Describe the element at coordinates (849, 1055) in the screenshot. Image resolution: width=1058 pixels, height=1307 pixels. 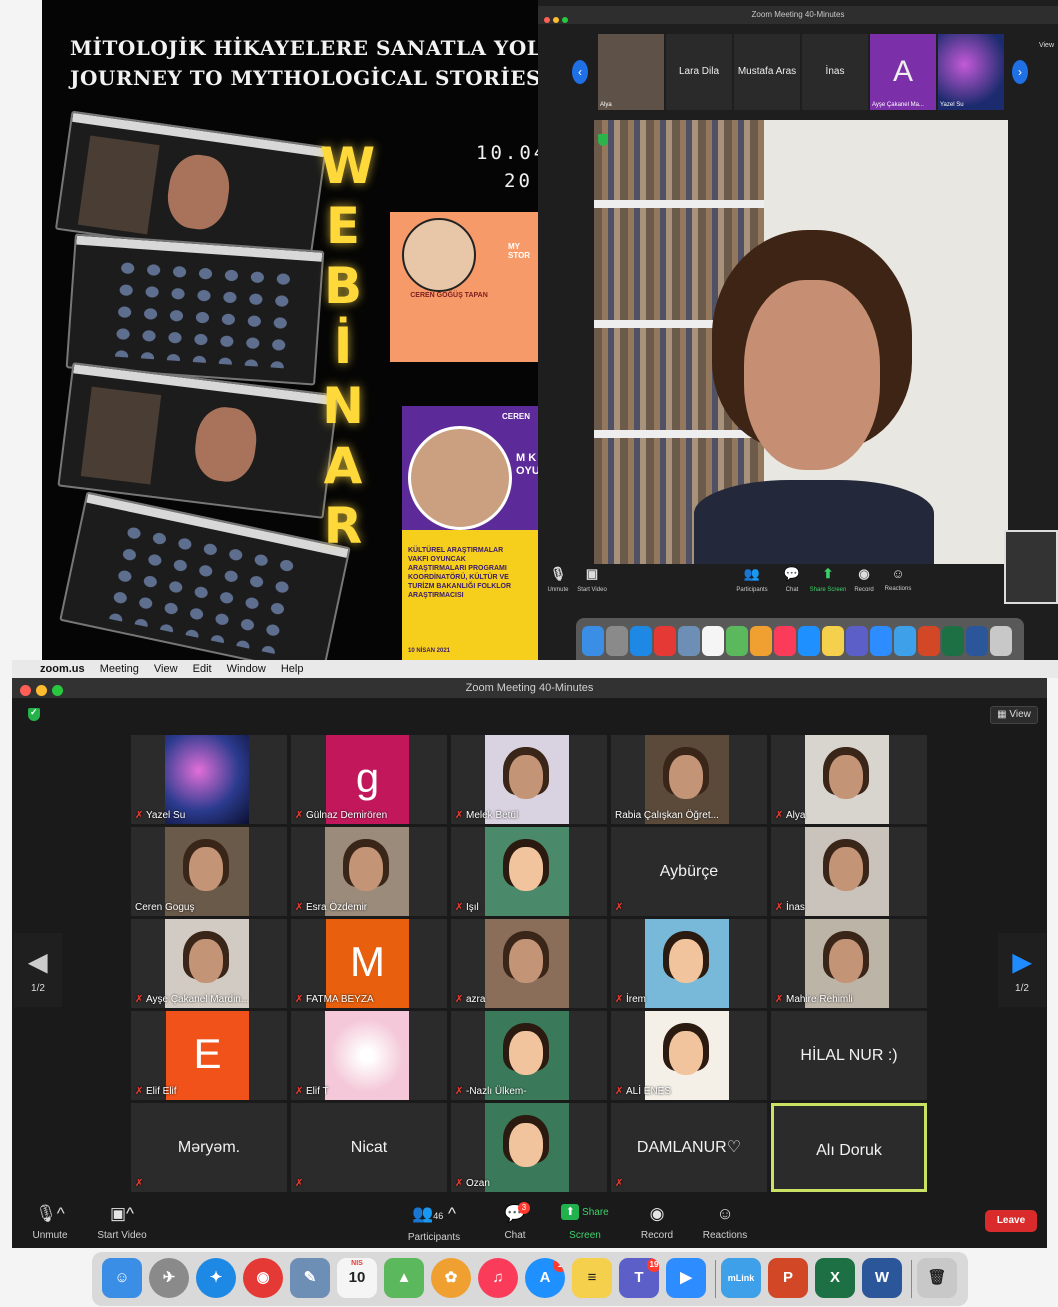
I see `participant-tile: HİLAL NUR :)` at that location.